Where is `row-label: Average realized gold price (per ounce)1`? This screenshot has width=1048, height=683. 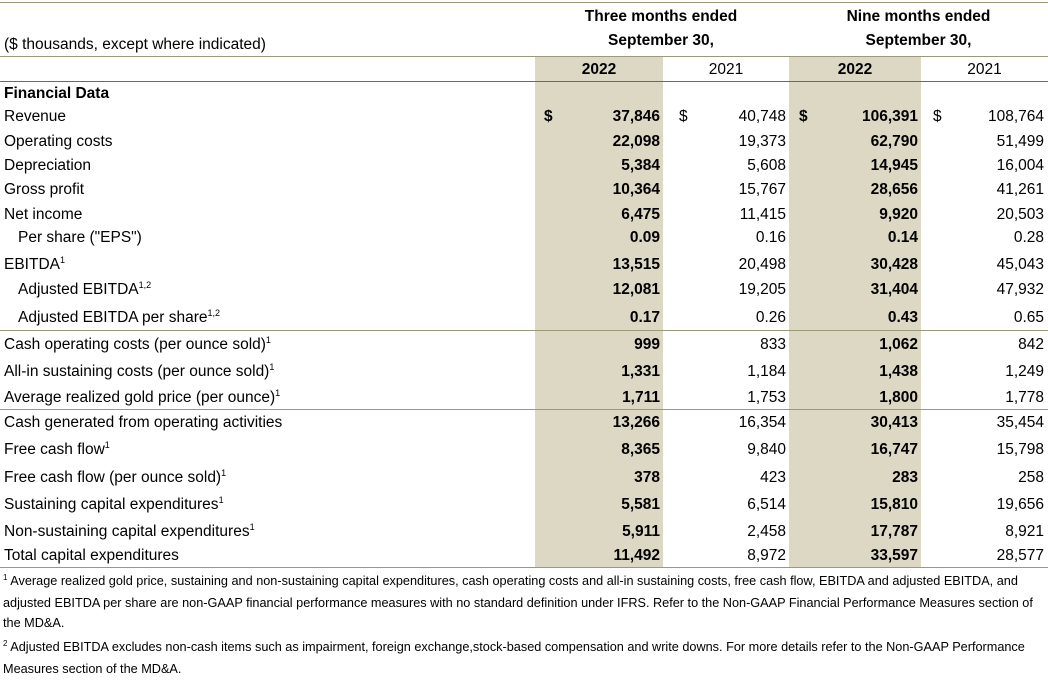
row-label: Average realized gold price (per ounce)1 is located at coordinates (142, 398).